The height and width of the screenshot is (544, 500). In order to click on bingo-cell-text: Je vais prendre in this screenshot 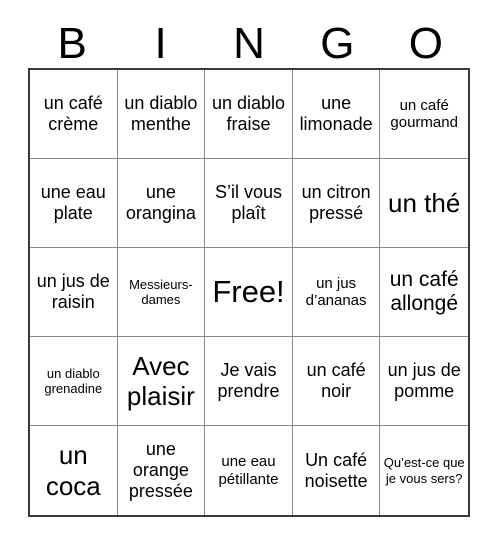, I will do `click(248, 380)`.